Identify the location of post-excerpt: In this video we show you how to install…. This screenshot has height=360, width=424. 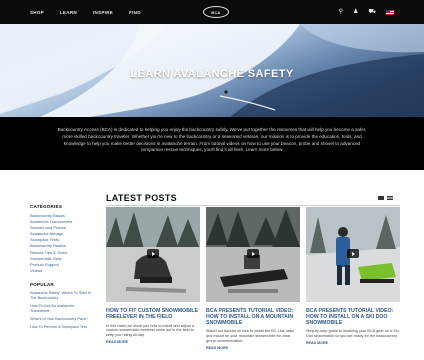
(150, 330).